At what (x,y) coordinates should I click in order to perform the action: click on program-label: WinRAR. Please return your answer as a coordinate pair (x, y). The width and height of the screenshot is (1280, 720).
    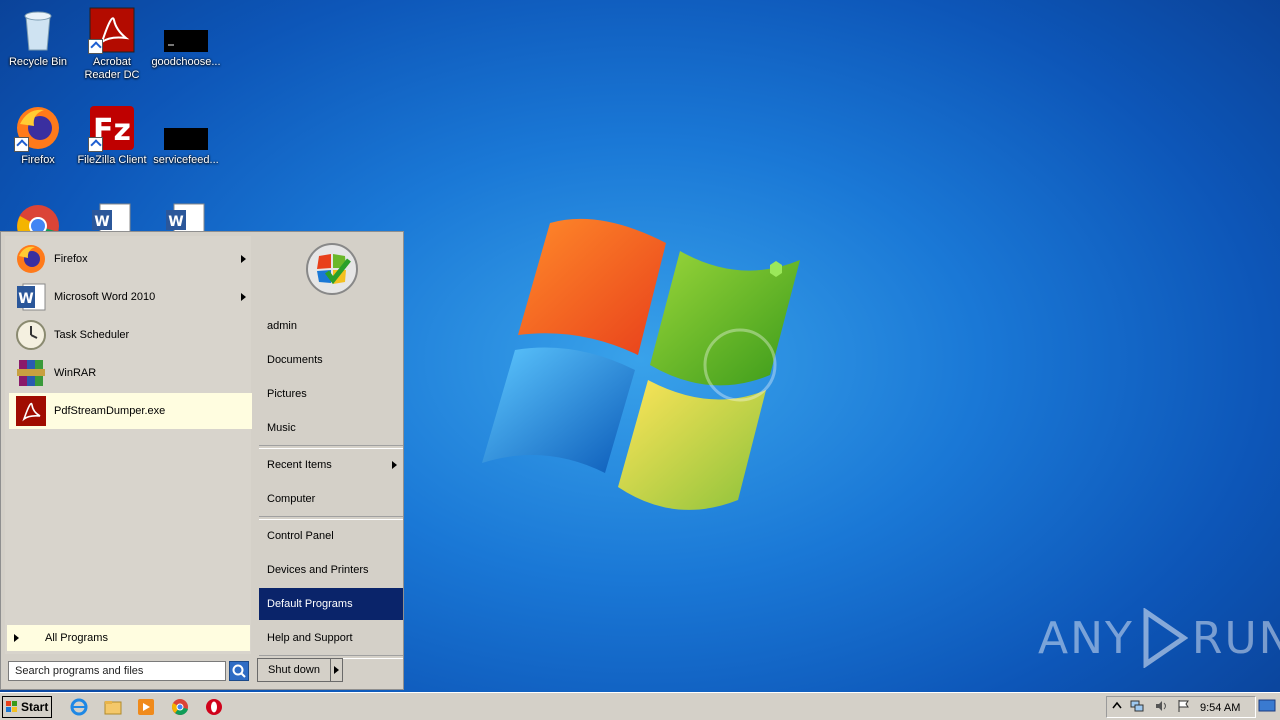
    Looking at the image, I should click on (75, 373).